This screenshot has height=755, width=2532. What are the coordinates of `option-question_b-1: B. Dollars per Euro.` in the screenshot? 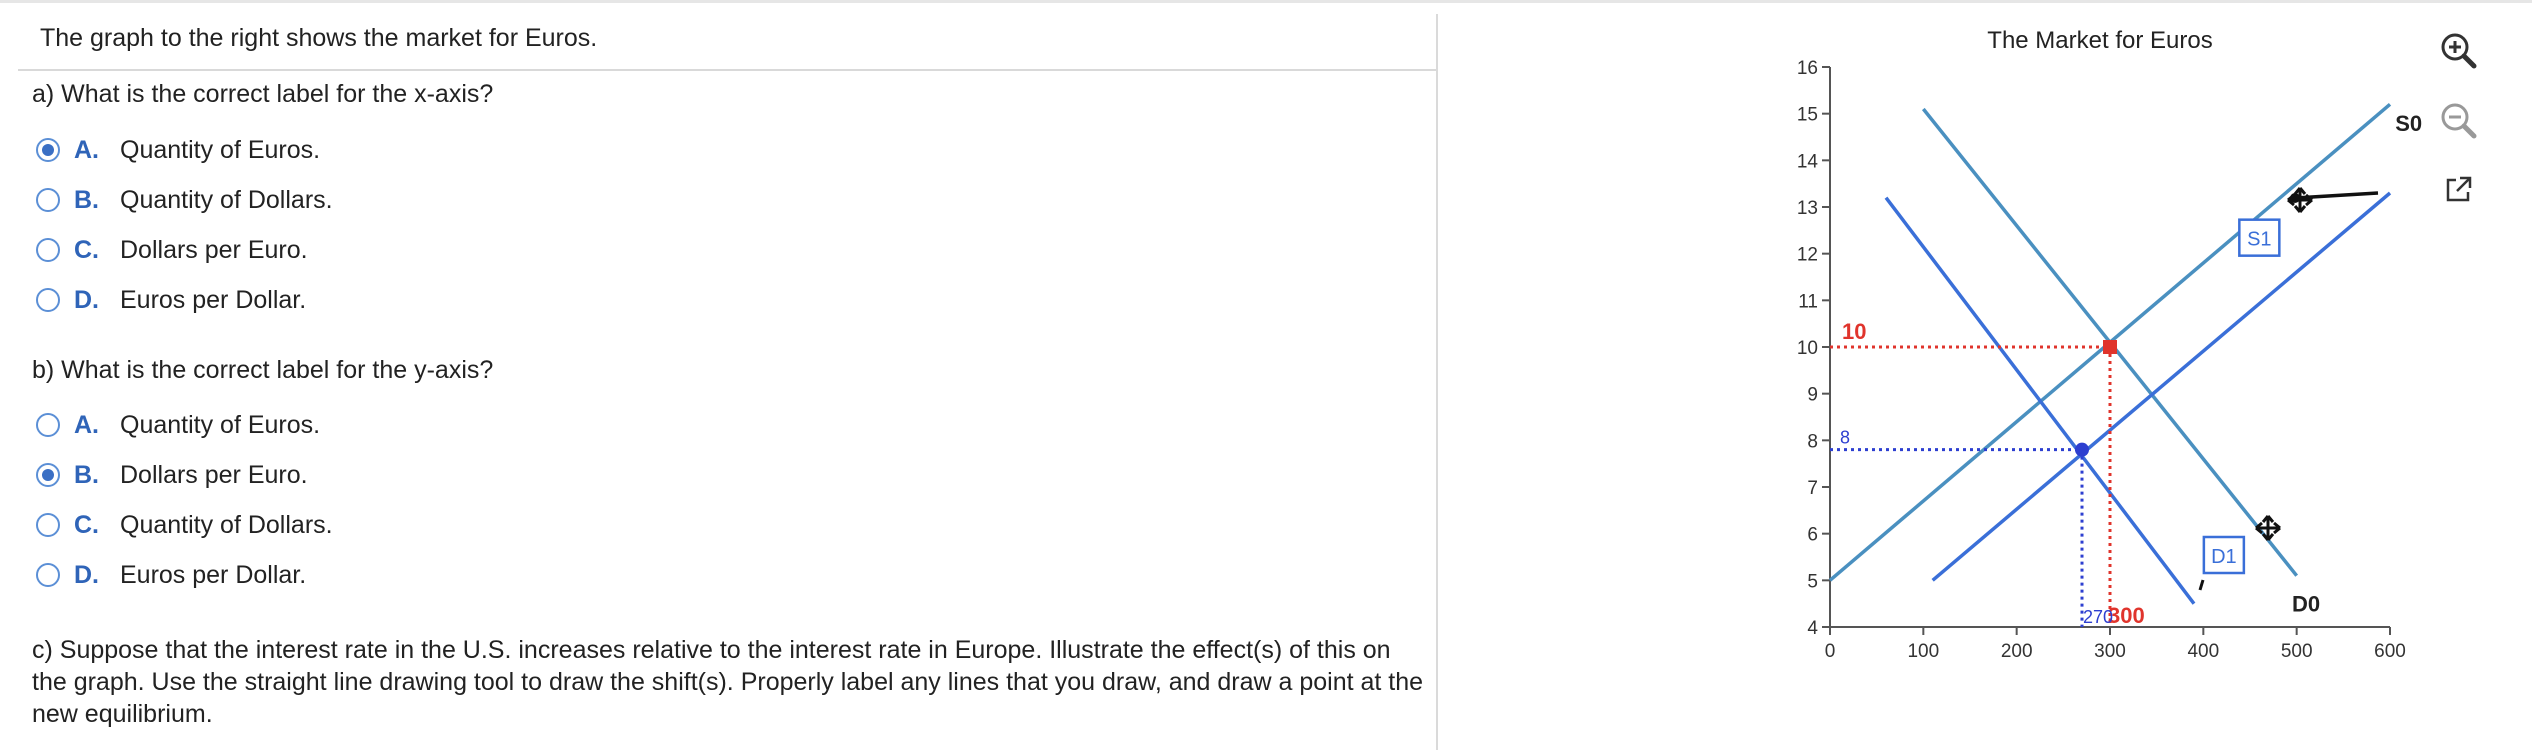 It's located at (172, 475).